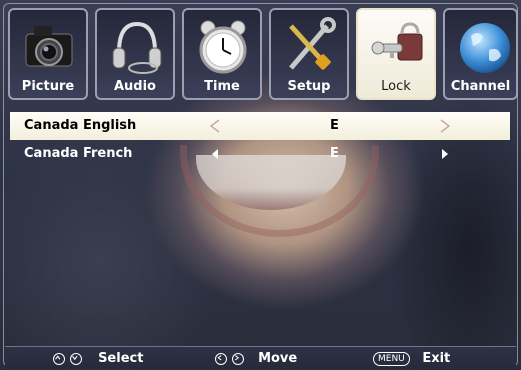  I want to click on setting-row-canada-french: Canada French E, so click(260, 154).